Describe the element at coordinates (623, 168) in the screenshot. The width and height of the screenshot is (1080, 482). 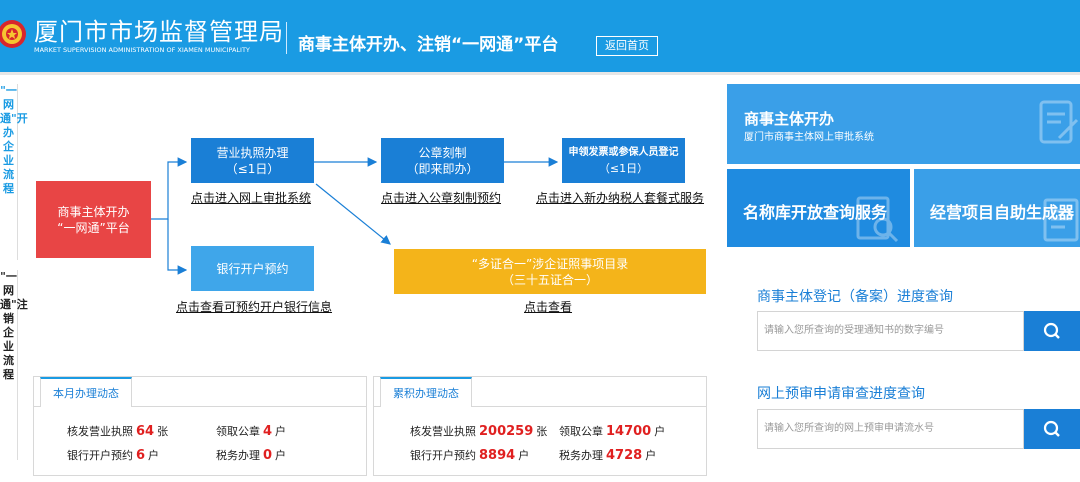
I see `flow-invoice-line2: （≤1日）` at that location.